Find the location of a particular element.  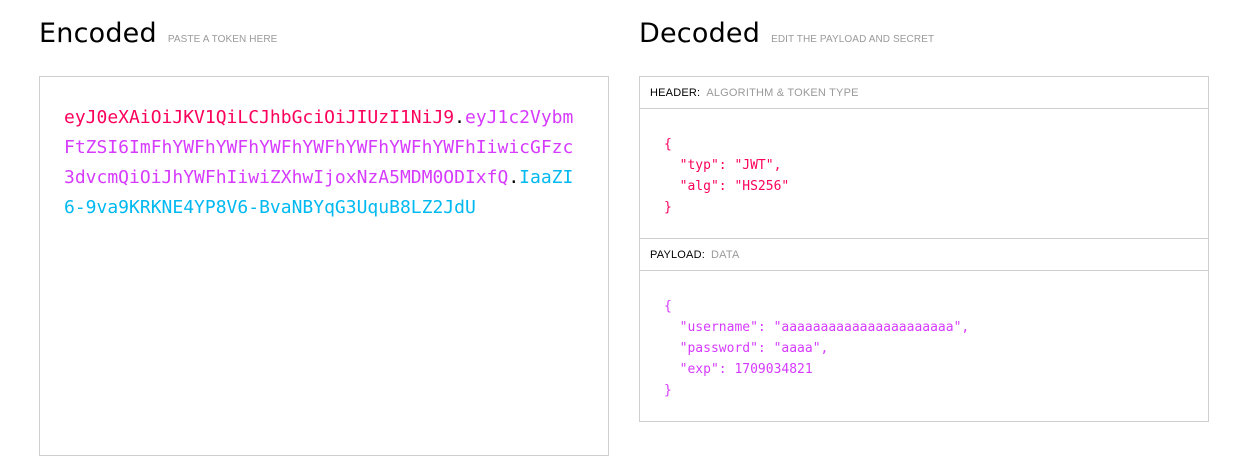

json-line: "alg": "HS256" is located at coordinates (727, 186).